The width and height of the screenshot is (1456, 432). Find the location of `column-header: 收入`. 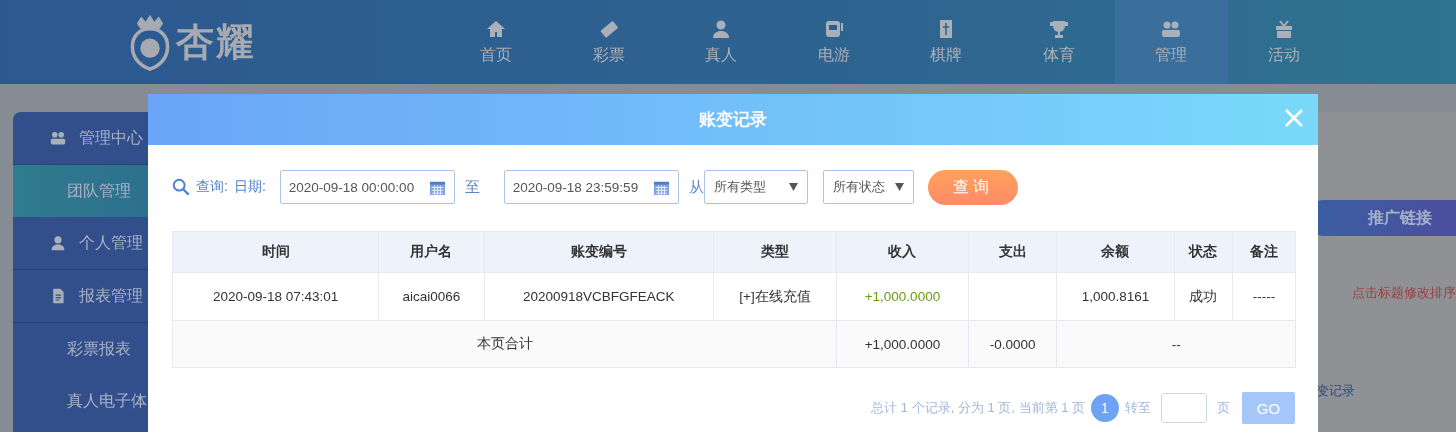

column-header: 收入 is located at coordinates (902, 252).